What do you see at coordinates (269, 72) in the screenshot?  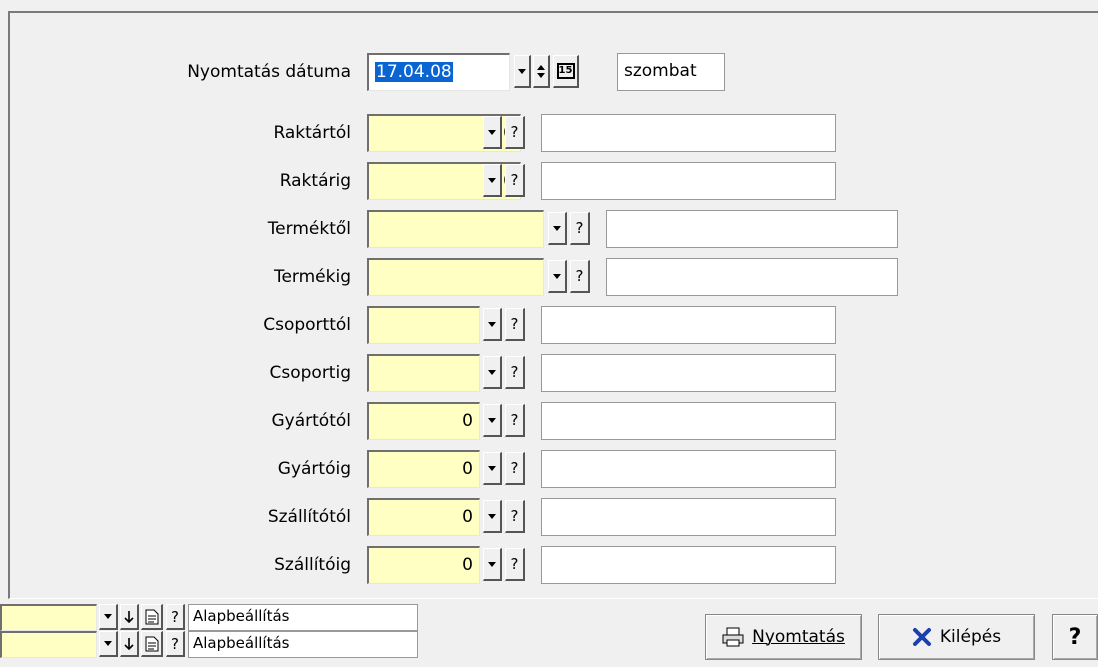 I see `print-date-label: Nyomtatás dátuma` at bounding box center [269, 72].